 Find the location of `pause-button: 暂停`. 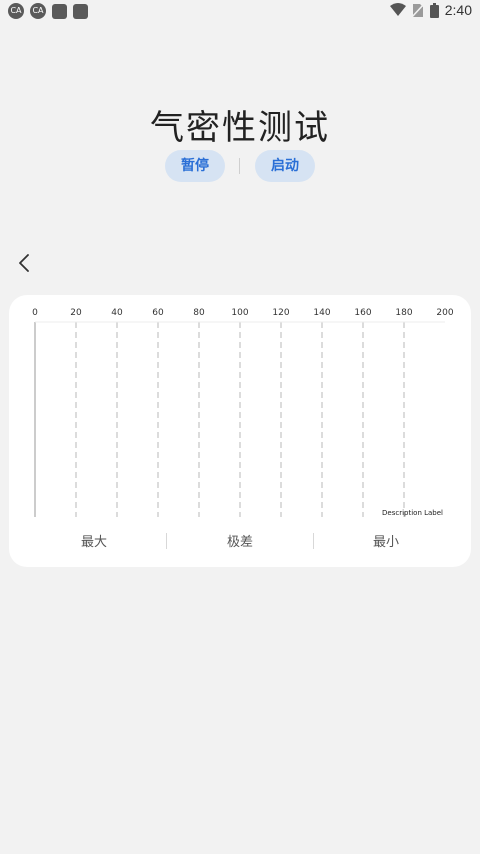

pause-button: 暂停 is located at coordinates (195, 166).